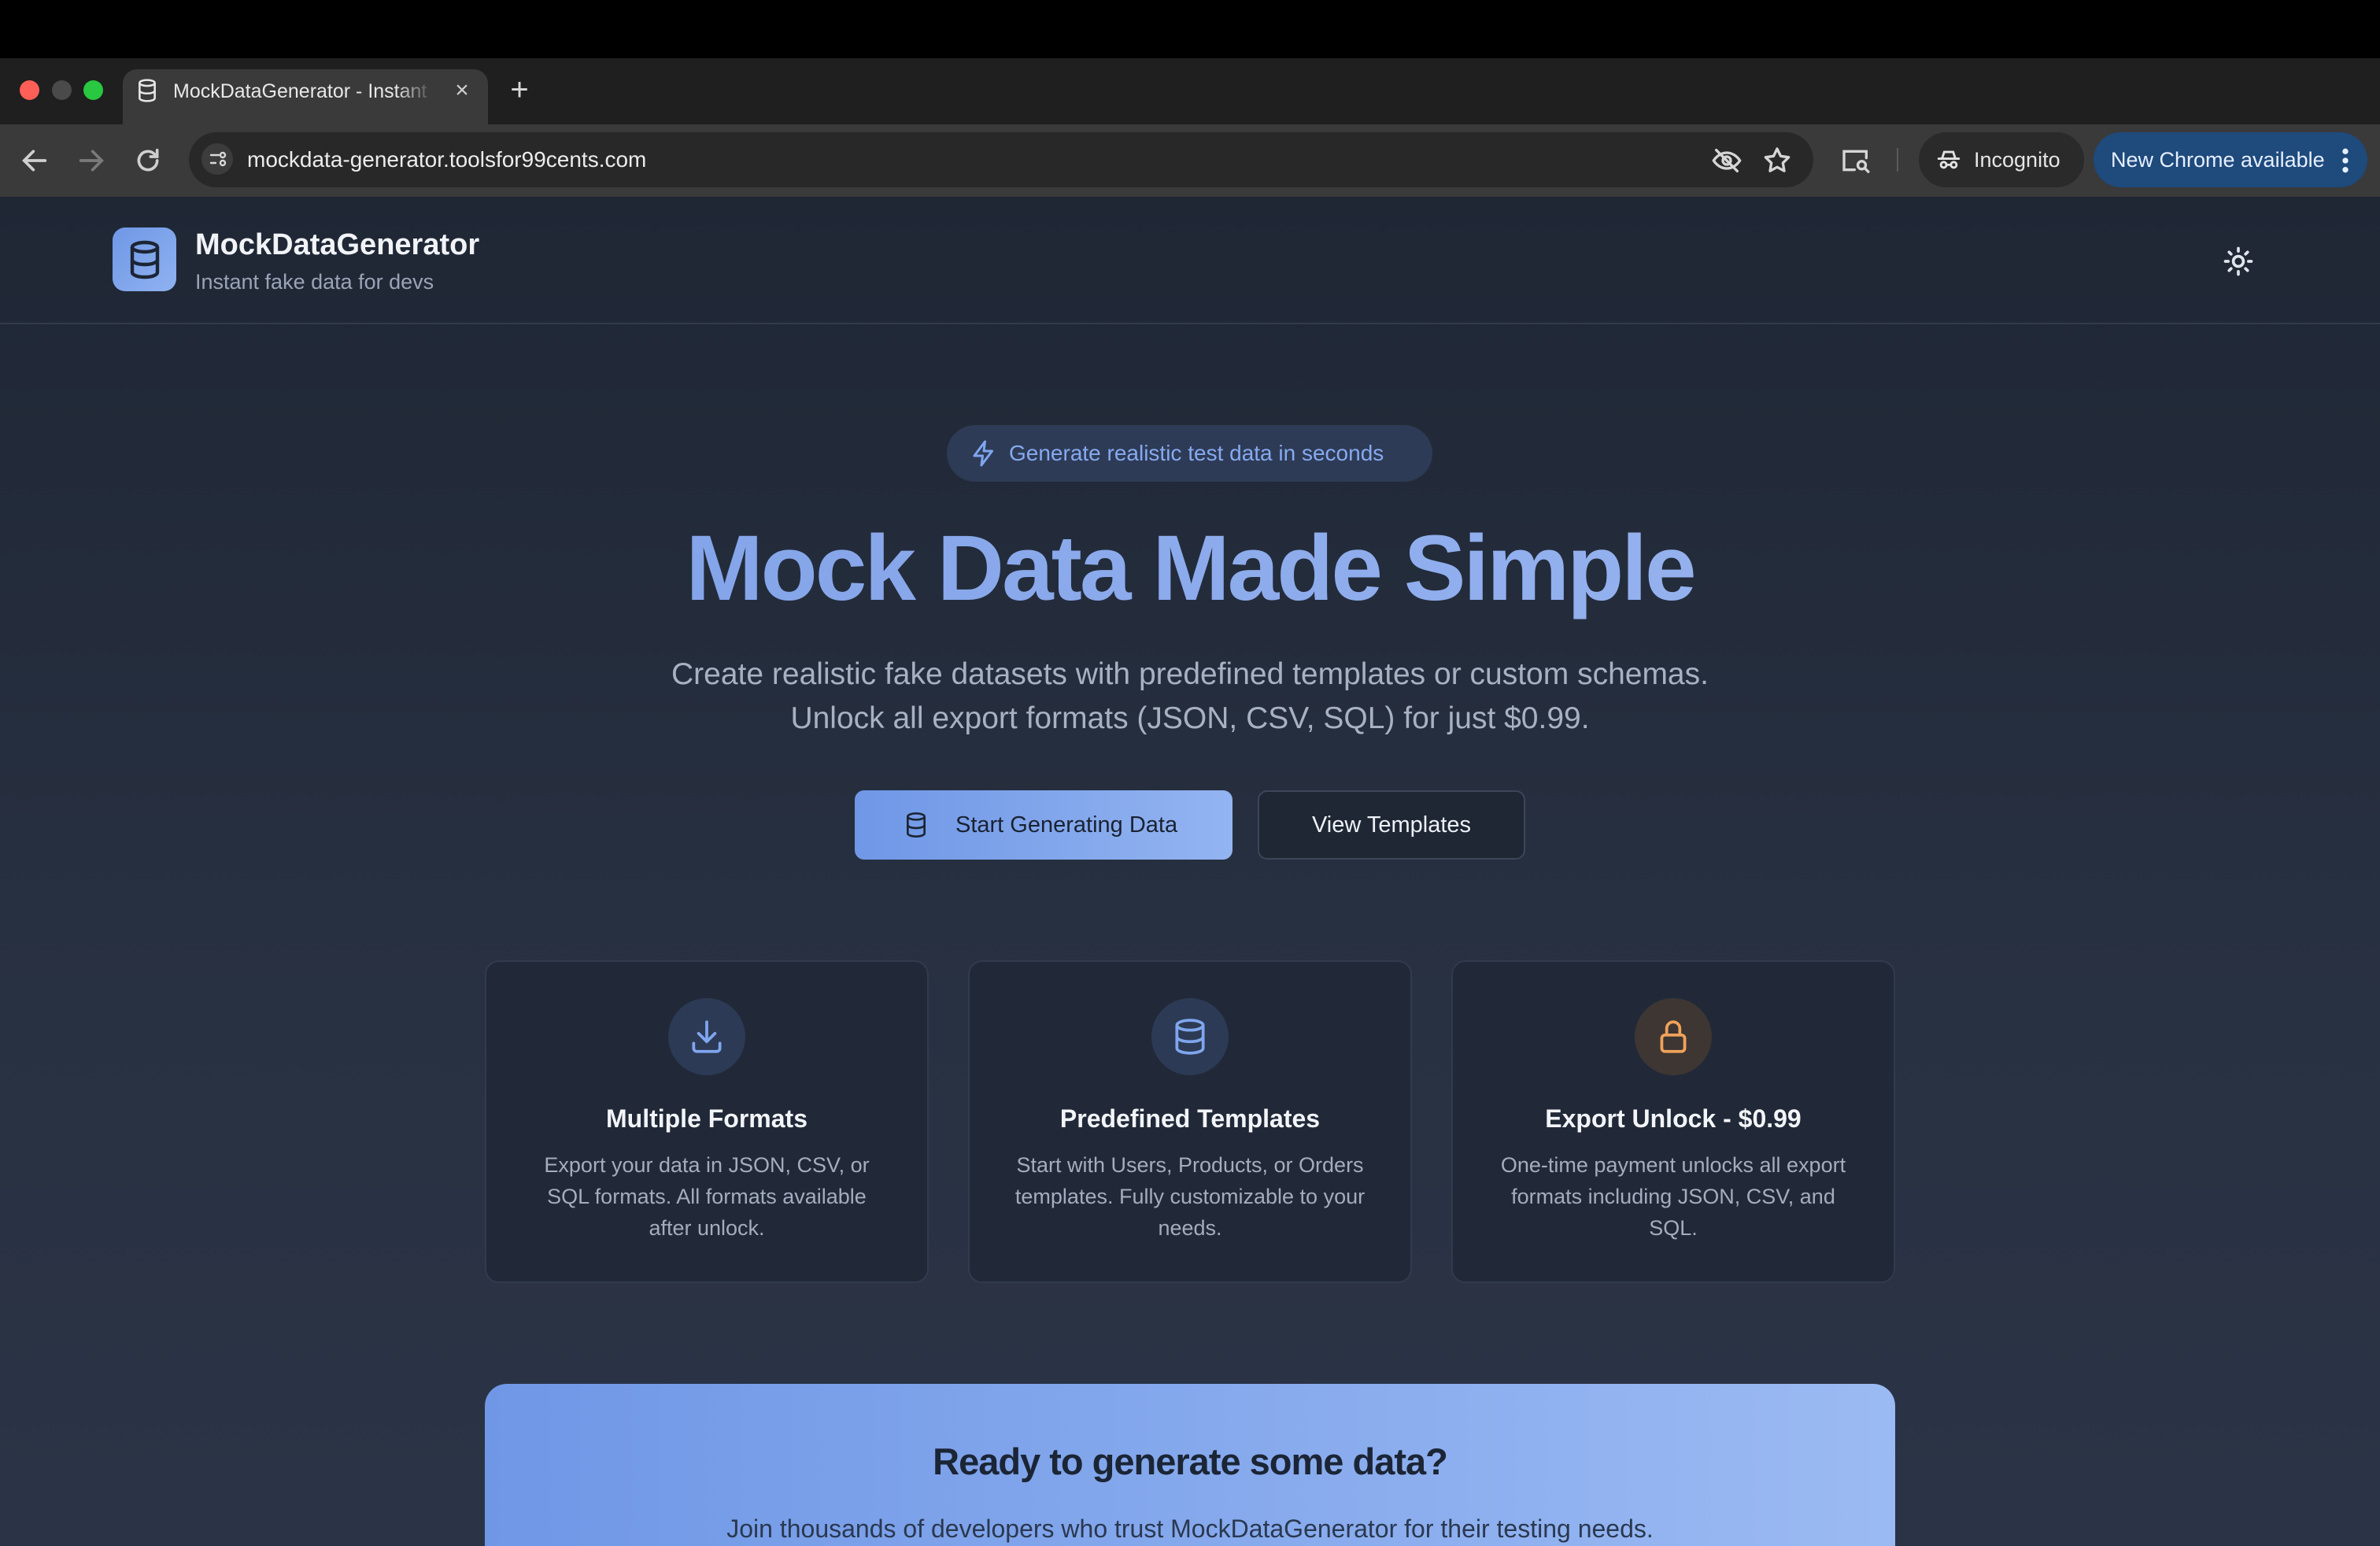 This screenshot has width=2380, height=1546. What do you see at coordinates (446, 160) in the screenshot?
I see `url-text: mockdata-generator.toolsfor99cents.com` at bounding box center [446, 160].